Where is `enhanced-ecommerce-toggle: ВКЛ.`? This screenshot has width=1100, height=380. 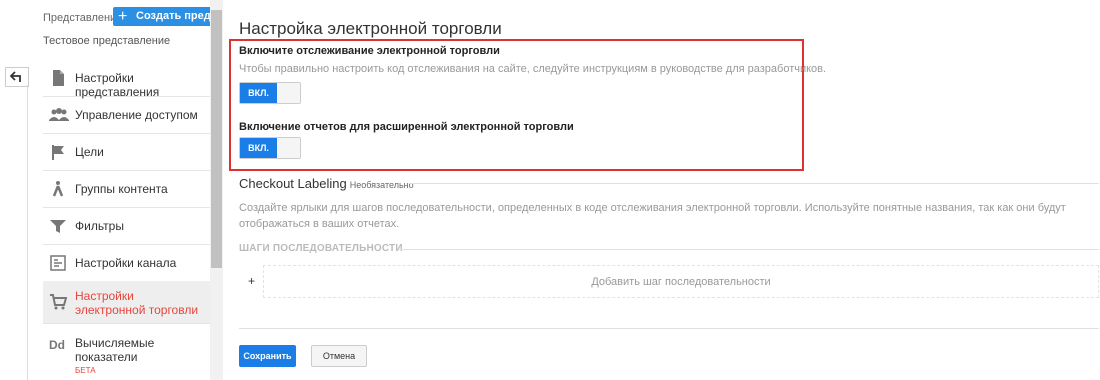
enhanced-ecommerce-toggle: ВКЛ. is located at coordinates (270, 148).